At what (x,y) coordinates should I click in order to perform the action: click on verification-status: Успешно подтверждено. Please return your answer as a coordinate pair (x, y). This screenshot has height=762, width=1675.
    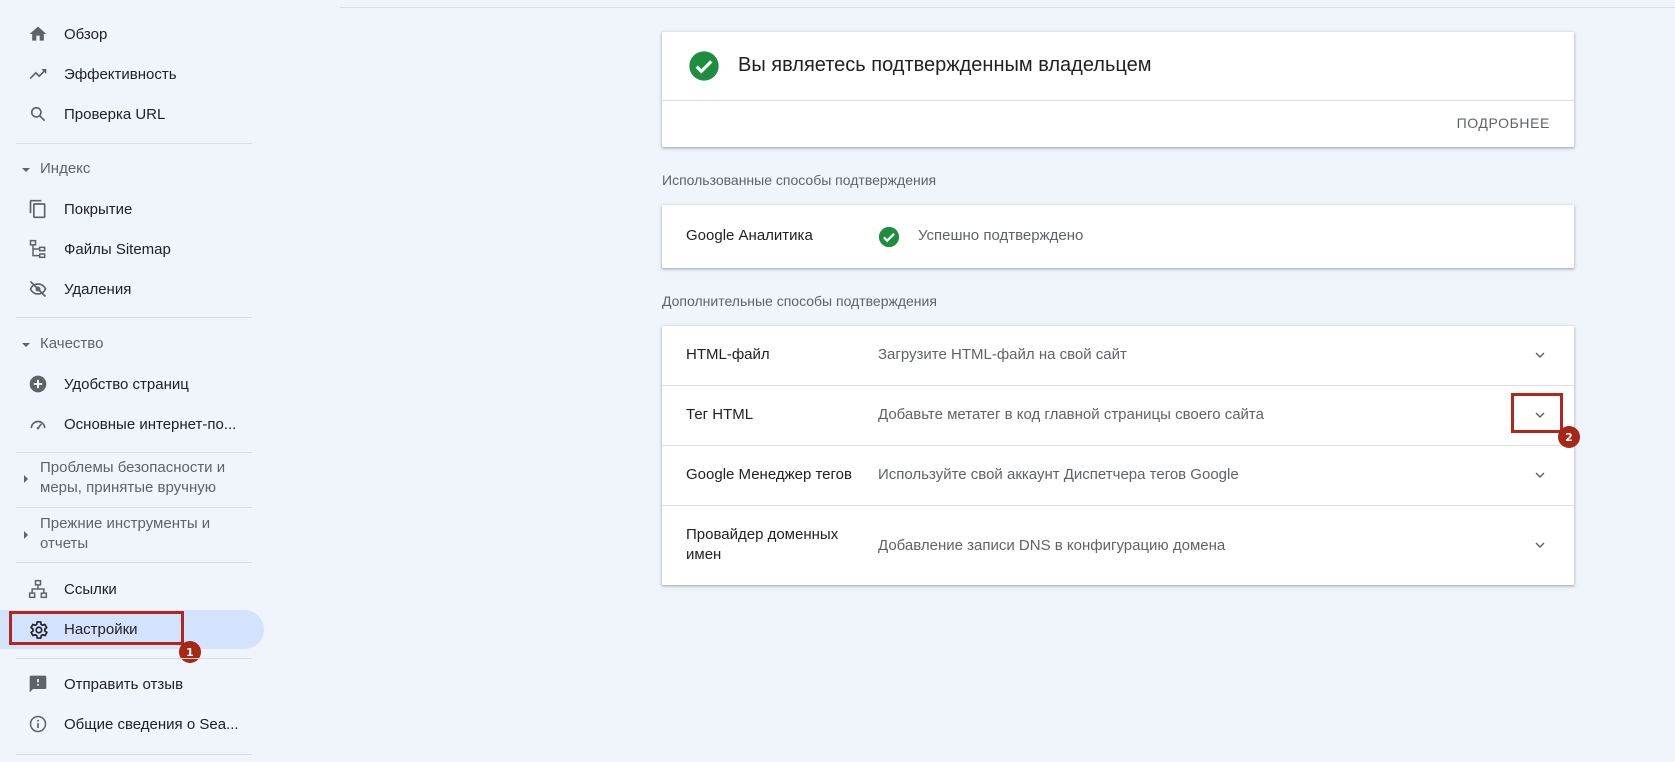
    Looking at the image, I should click on (1001, 235).